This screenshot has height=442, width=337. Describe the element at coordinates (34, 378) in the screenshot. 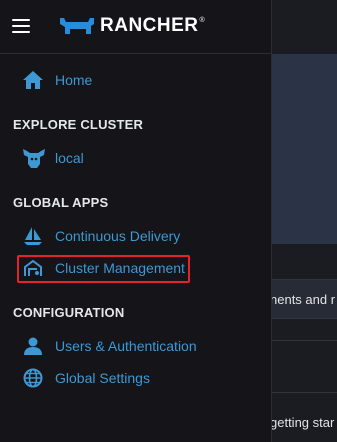

I see `globe-icon` at that location.